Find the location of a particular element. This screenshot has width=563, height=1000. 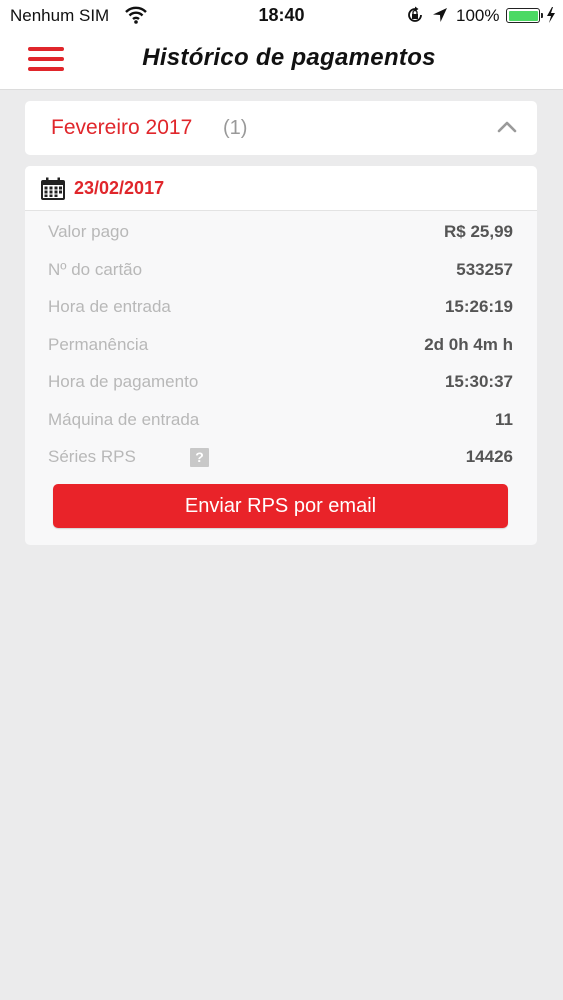

info-label: Hora de pagamento is located at coordinates (123, 381).